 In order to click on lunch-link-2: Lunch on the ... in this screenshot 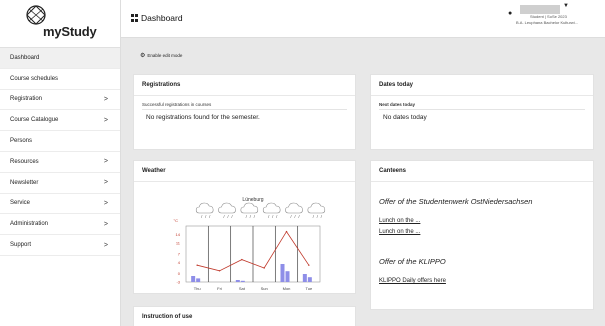, I will do `click(482, 232)`.